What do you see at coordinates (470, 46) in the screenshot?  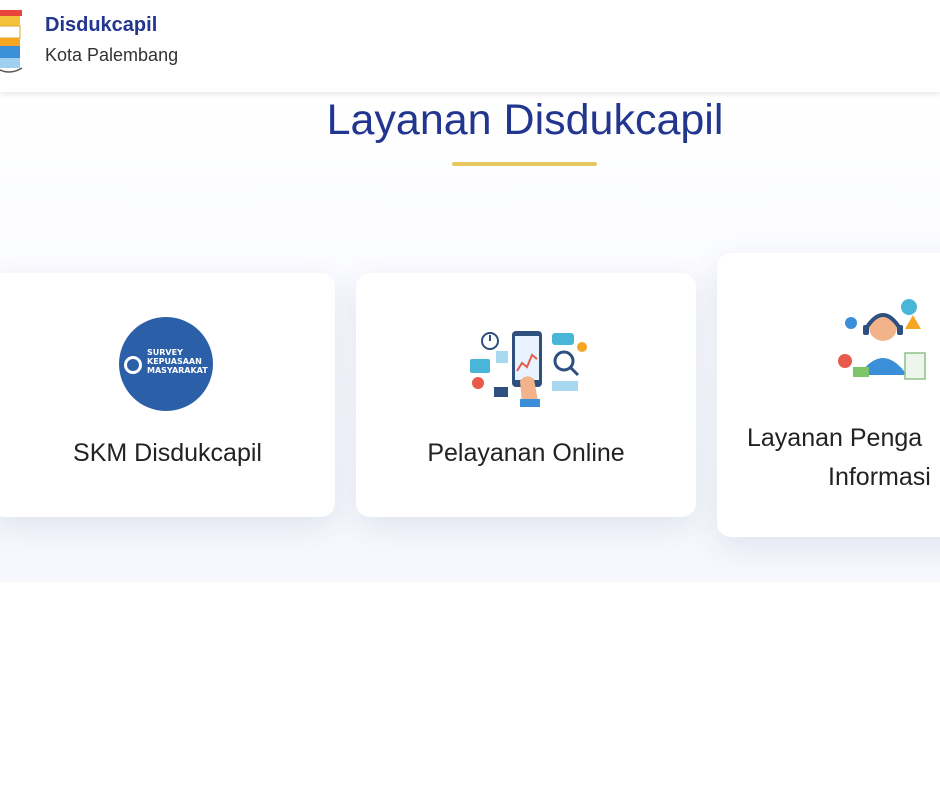 I see `site-header: Disdukcapil Kota Palembang` at bounding box center [470, 46].